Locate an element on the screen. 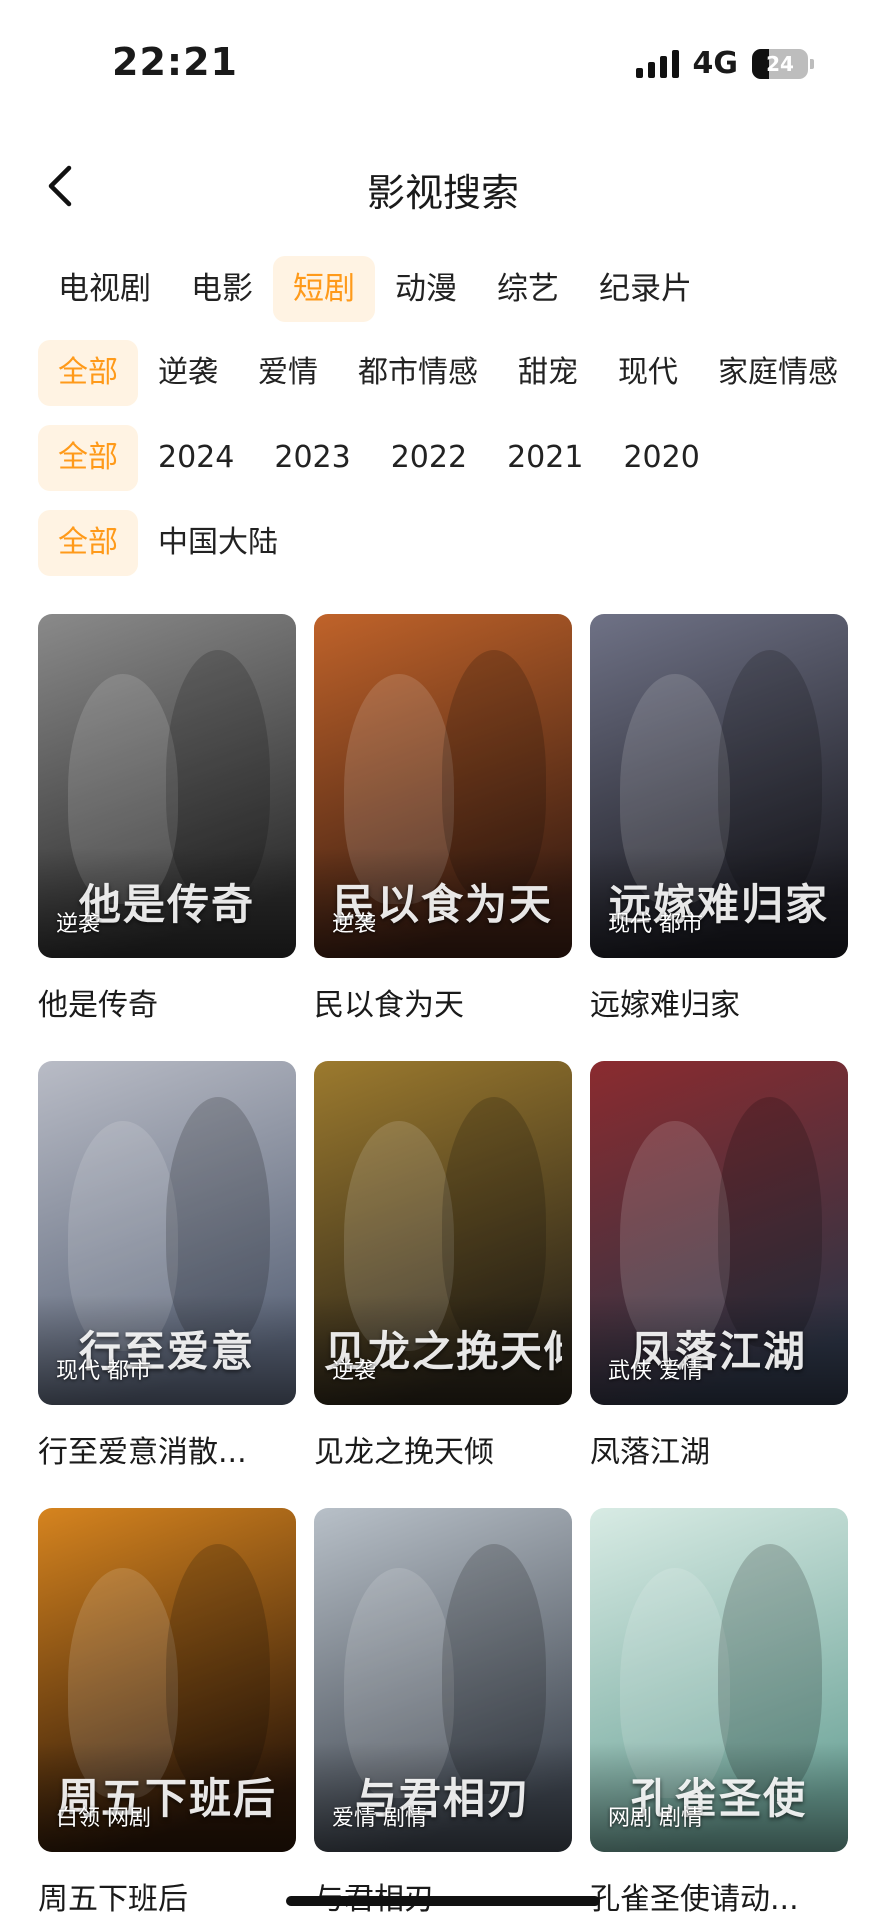  show-poster: 孔雀圣使 网剧 剧情 is located at coordinates (719, 1680).